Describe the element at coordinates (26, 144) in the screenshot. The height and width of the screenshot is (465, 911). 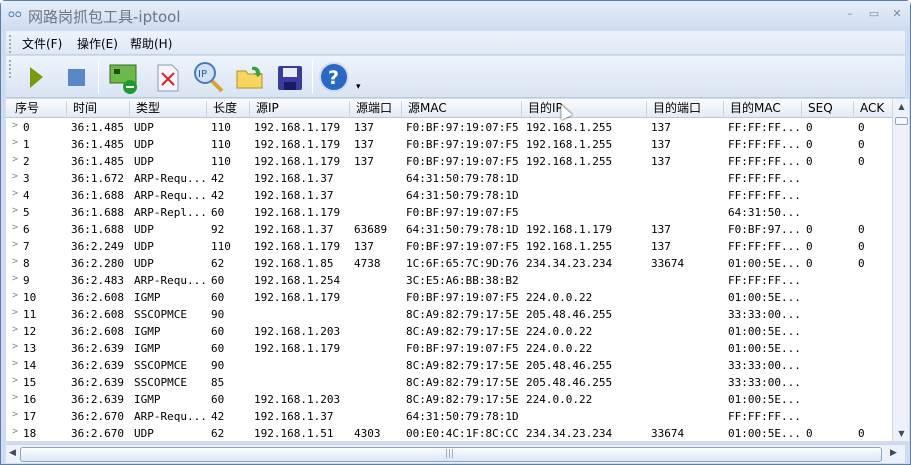
I see `cell-seq-no: 1` at that location.